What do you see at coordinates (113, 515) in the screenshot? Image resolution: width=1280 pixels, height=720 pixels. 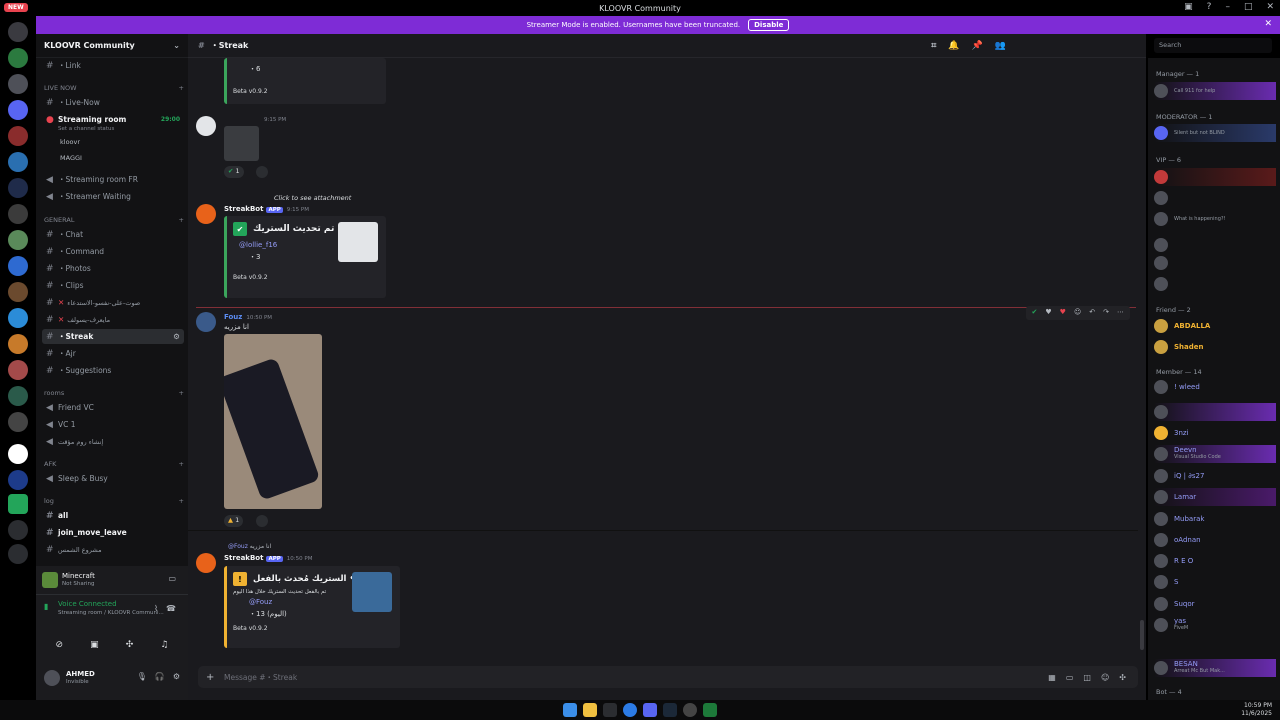 I see `channel-all: # all` at bounding box center [113, 515].